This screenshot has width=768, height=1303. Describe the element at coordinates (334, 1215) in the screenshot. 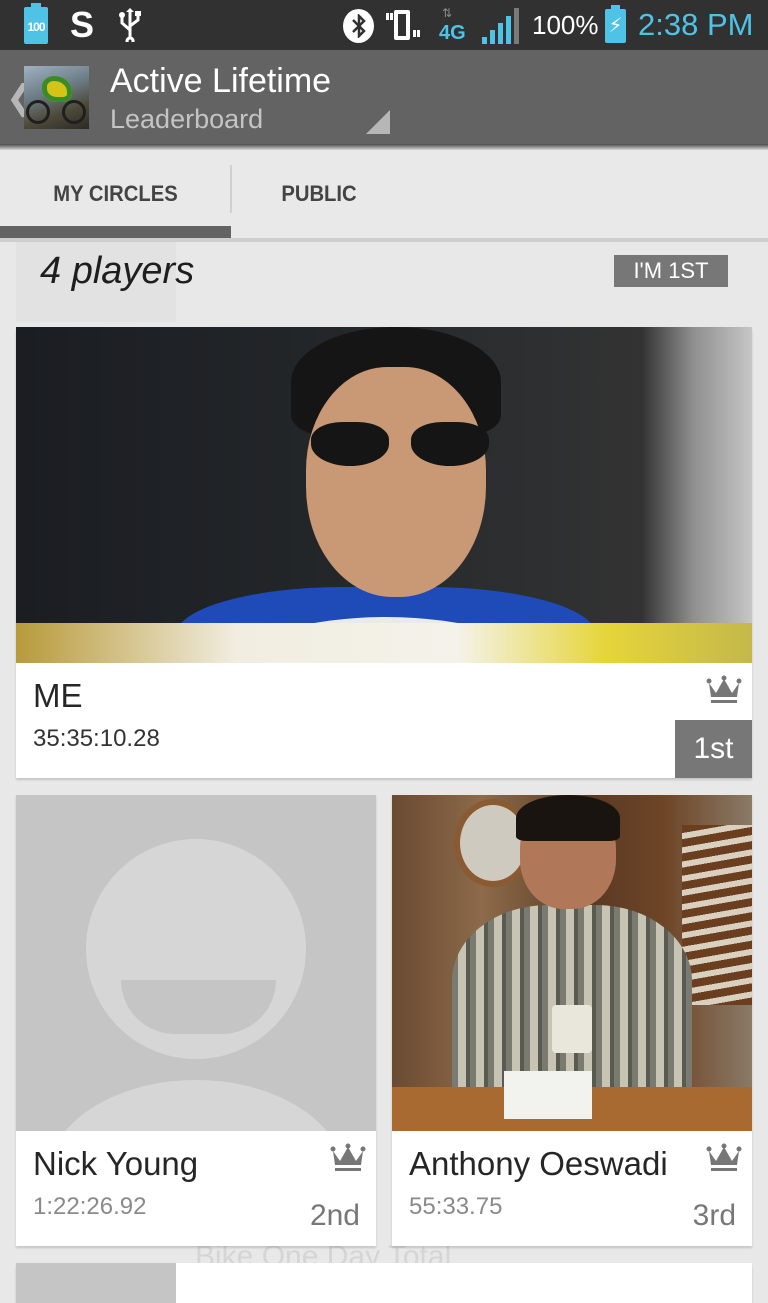

I see `rank-badge: 2nd` at that location.